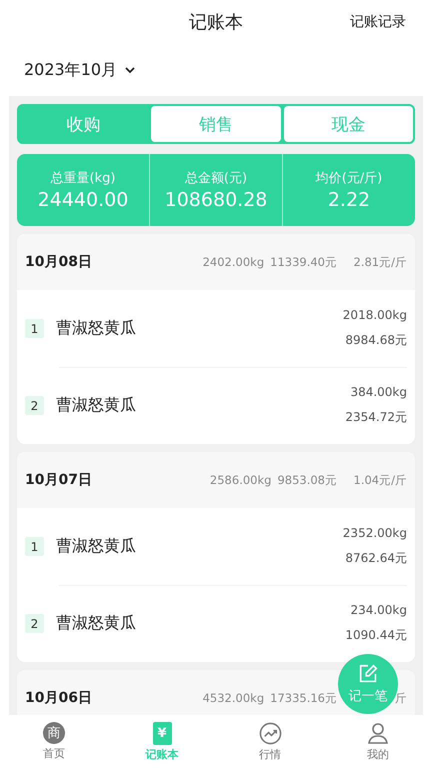 Image resolution: width=432 pixels, height=768 pixels. What do you see at coordinates (307, 480) in the screenshot?
I see `day-amount: 9853.08元` at bounding box center [307, 480].